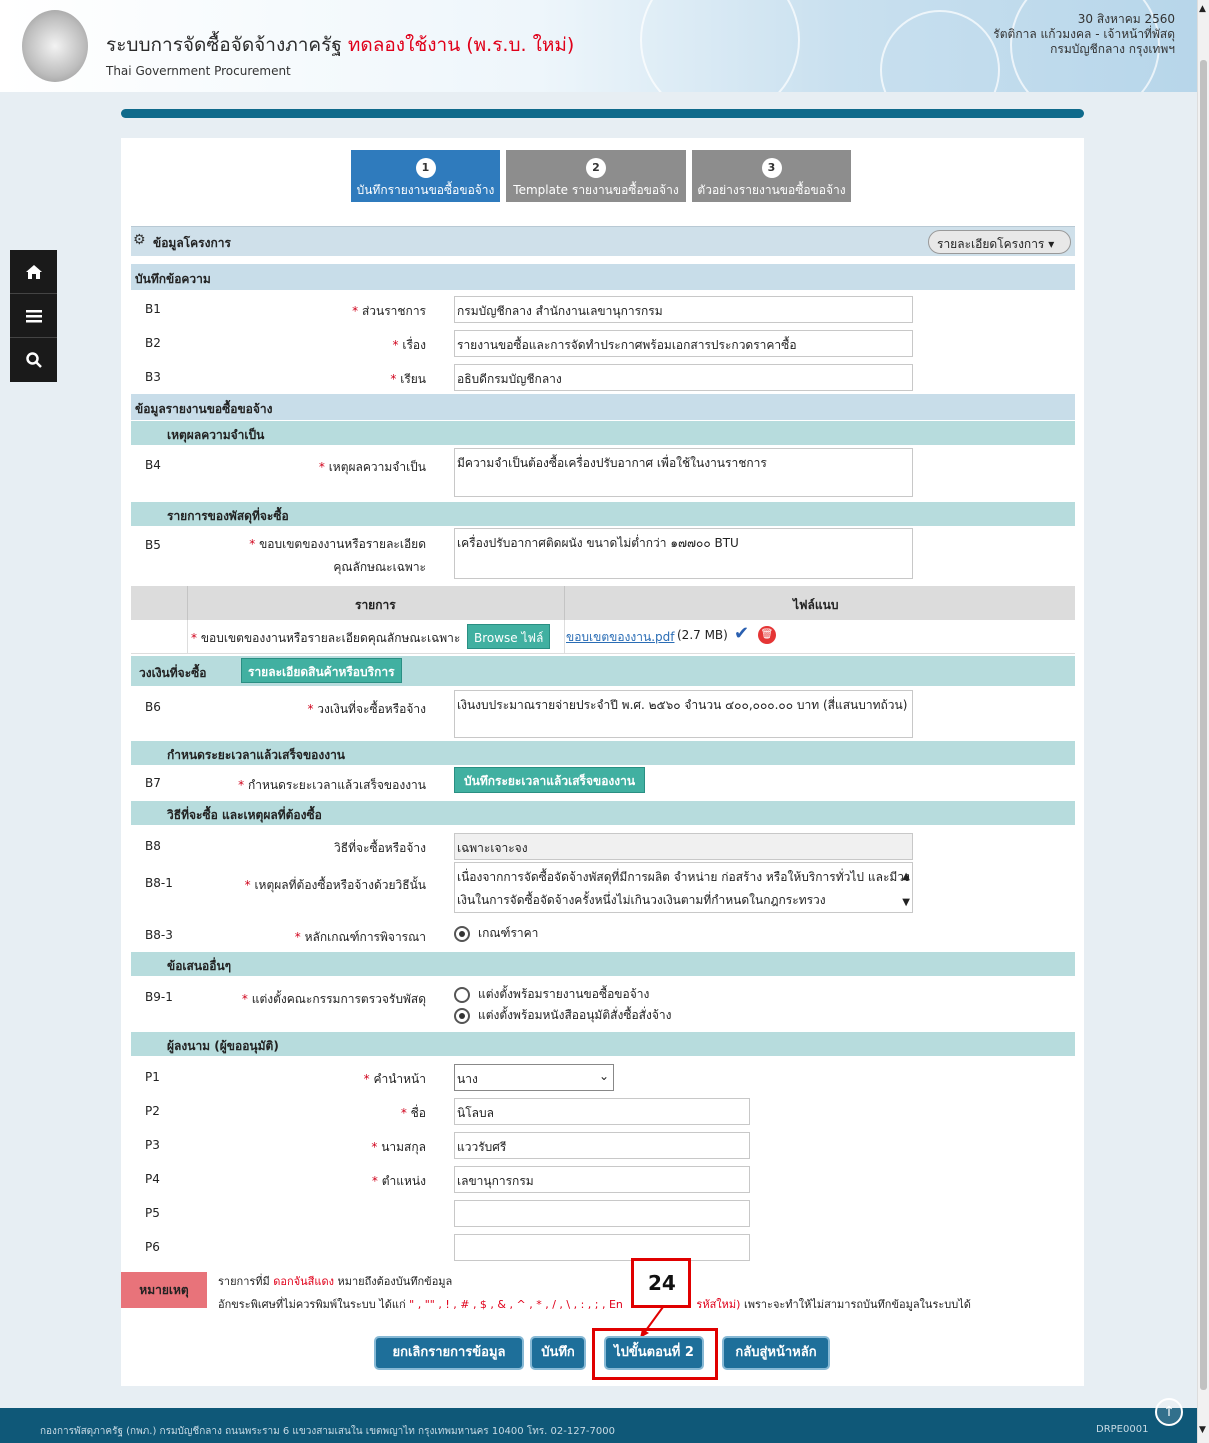 The height and width of the screenshot is (1443, 1209). What do you see at coordinates (462, 933) in the screenshot?
I see `radio-selected` at bounding box center [462, 933].